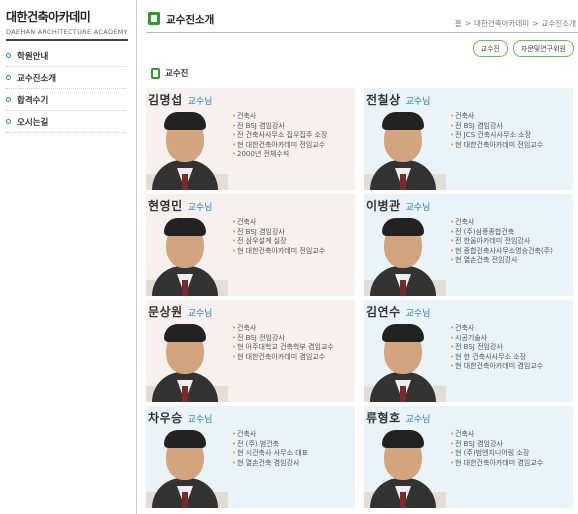  I want to click on brand-title: 대한건축아카데미, so click(48, 17).